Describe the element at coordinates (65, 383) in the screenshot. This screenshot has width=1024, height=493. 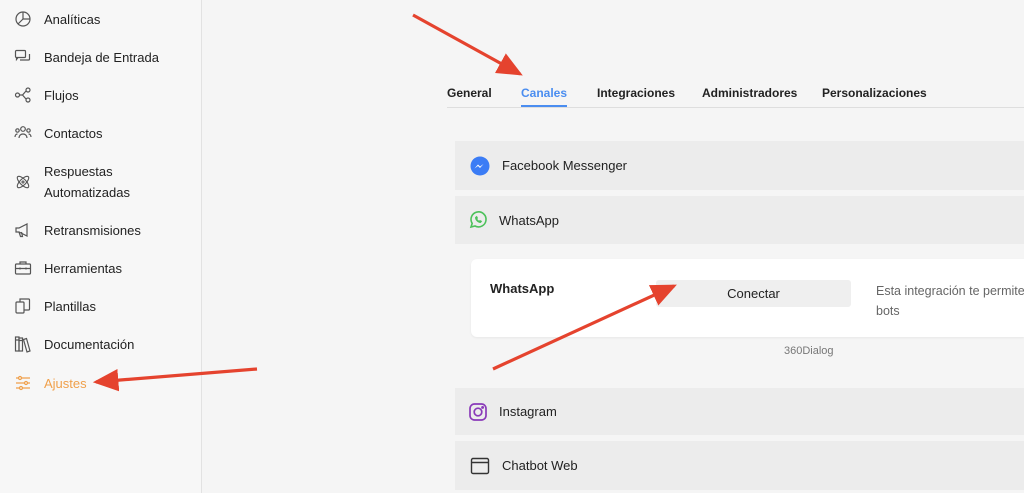
I see `sidebar-item-label: Ajustes` at that location.